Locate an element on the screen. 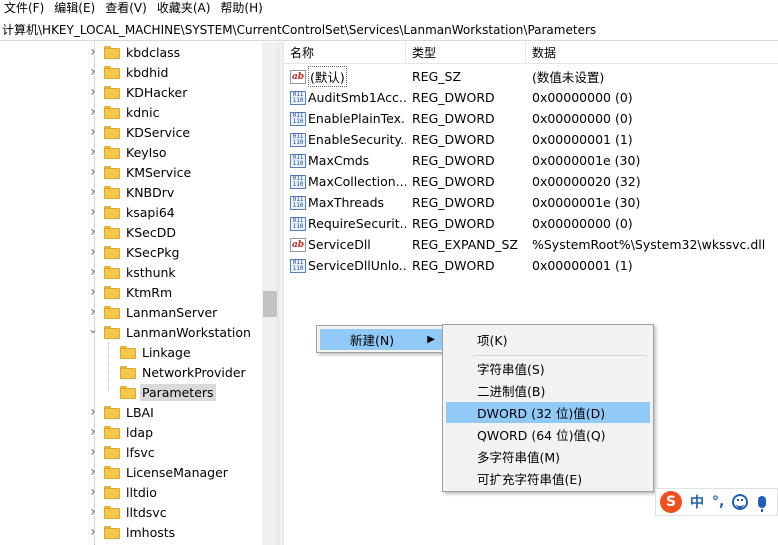 The width and height of the screenshot is (778, 545). value-row: 011 110 MaxCmds REG_DWORD 0x0000001e (30) is located at coordinates (531, 160).